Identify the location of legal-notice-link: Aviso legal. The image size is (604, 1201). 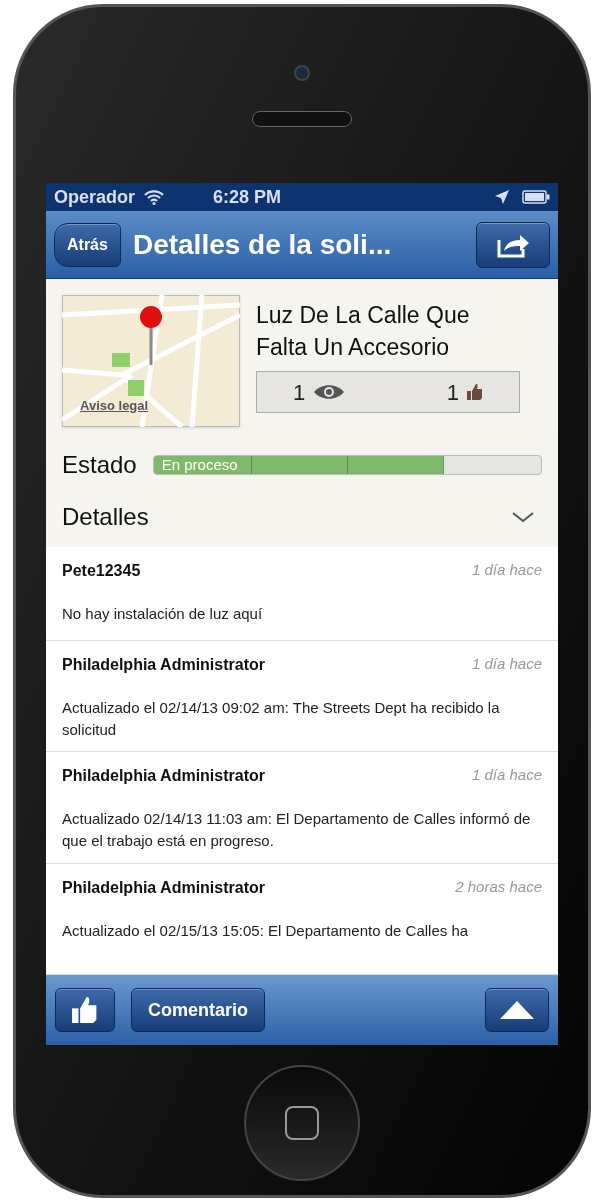
(114, 405).